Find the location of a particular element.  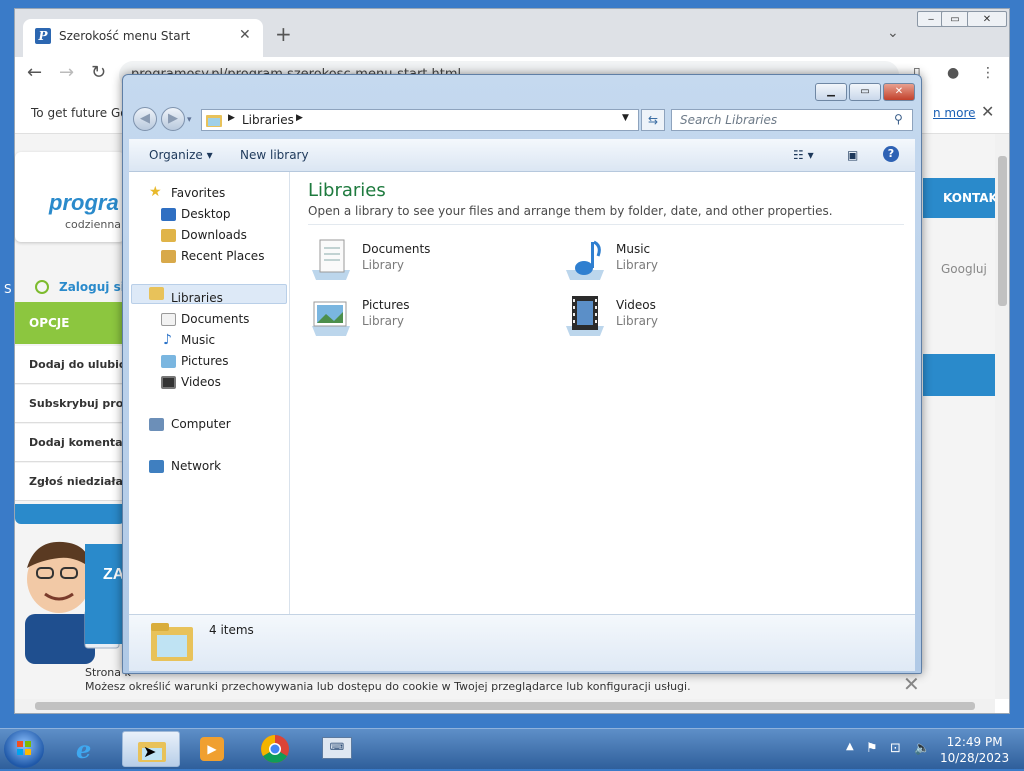

site-favicon-icon: P is located at coordinates (43, 36).